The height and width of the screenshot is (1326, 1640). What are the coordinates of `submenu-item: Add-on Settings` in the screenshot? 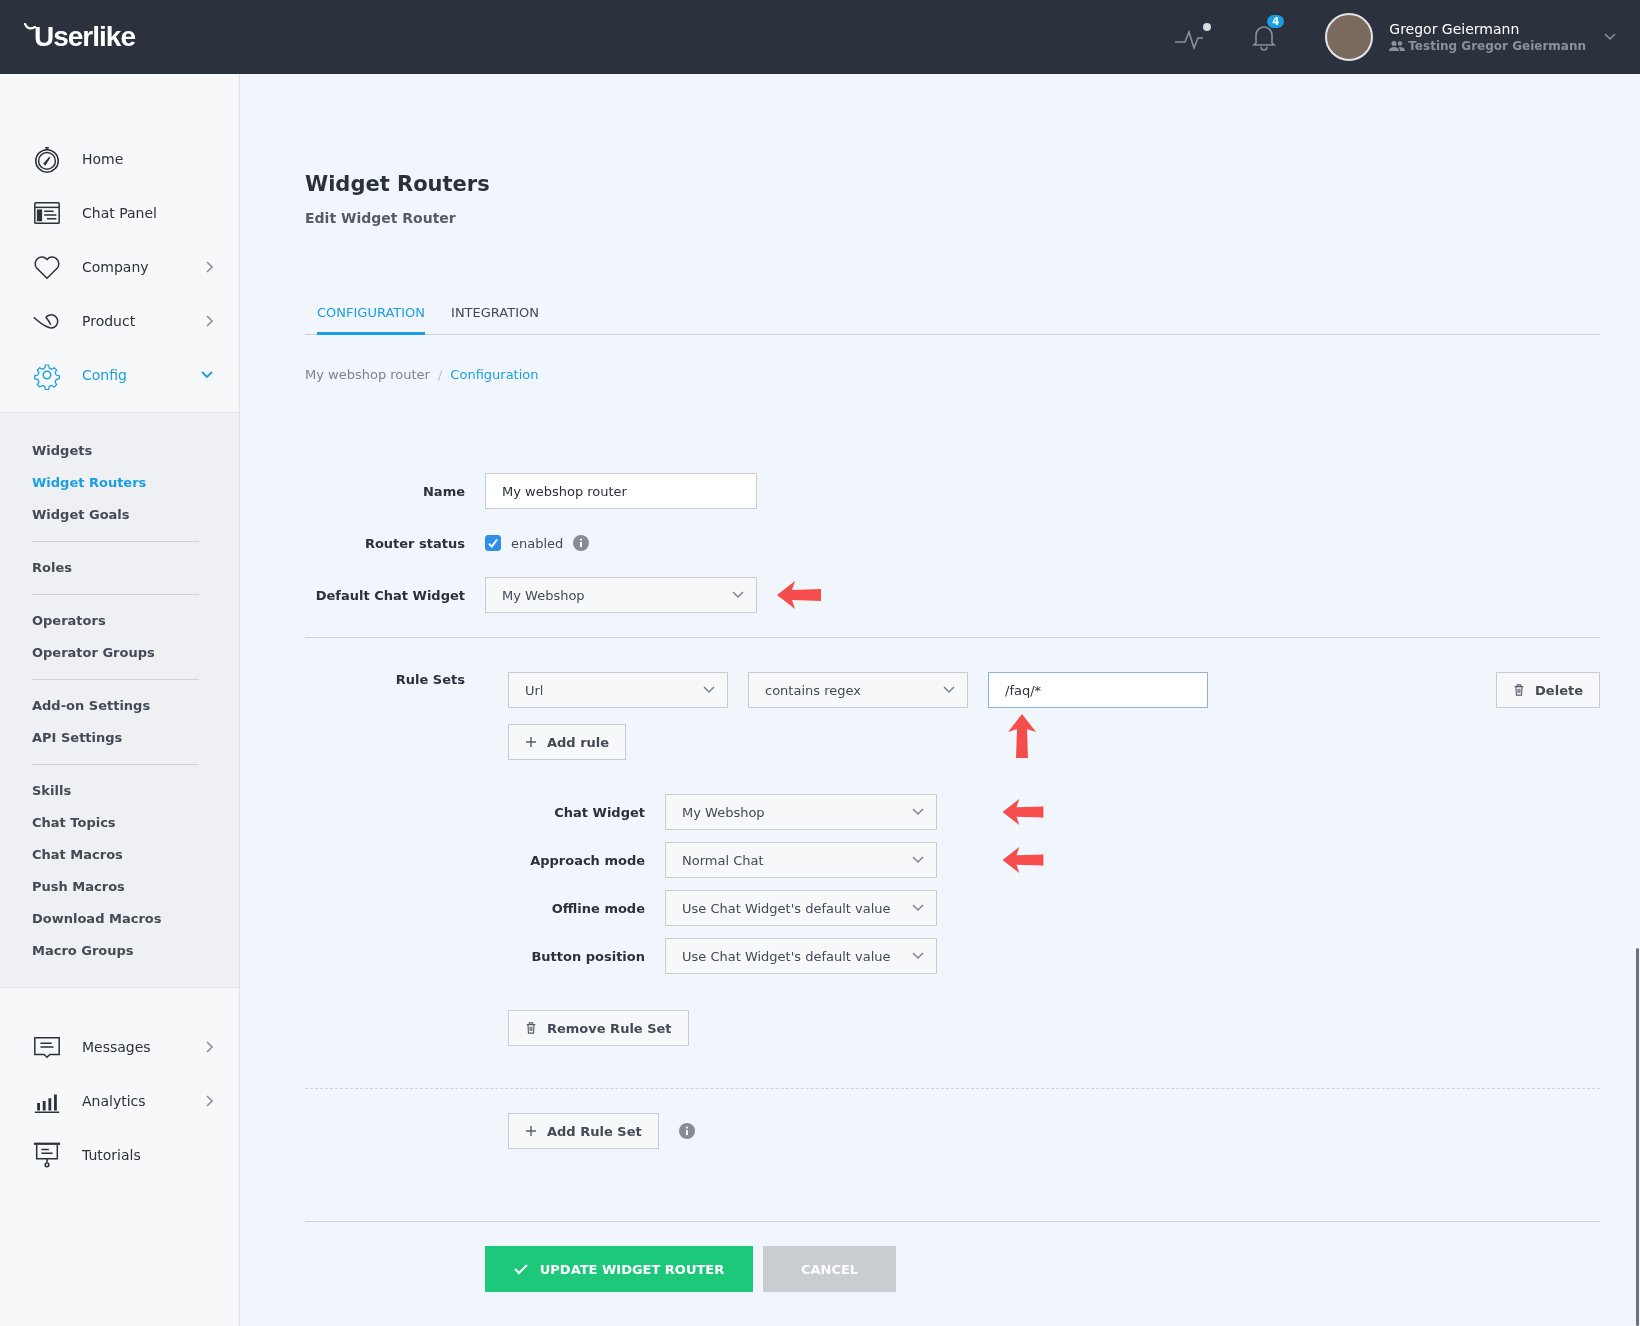 It's located at (115, 706).